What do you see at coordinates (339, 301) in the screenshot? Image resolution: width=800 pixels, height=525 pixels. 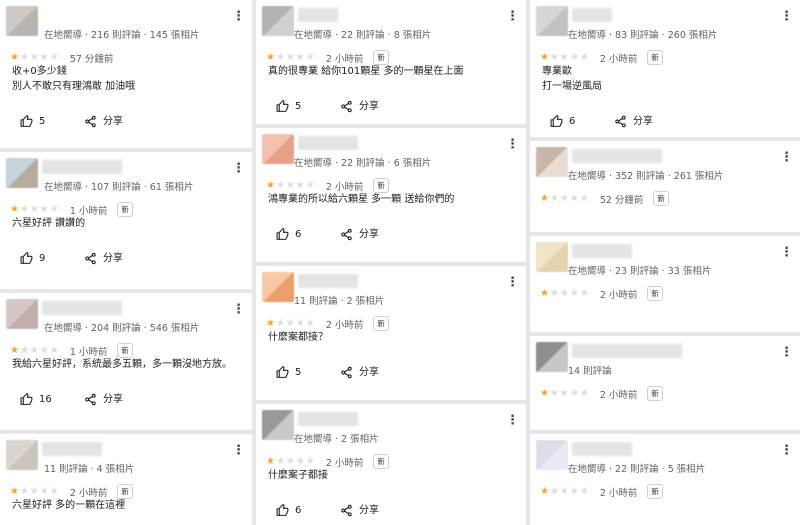 I see `reviewer-meta: 11 則評論 · 2 張相片` at bounding box center [339, 301].